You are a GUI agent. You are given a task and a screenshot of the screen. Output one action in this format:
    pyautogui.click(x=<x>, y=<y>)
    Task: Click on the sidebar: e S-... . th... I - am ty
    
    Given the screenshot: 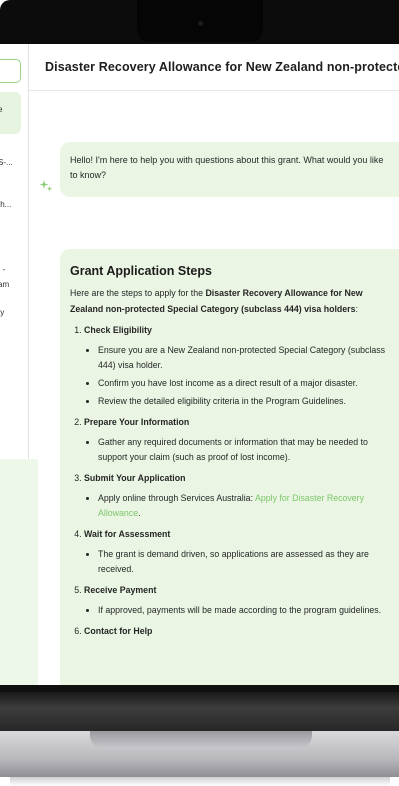 What is the action you would take?
    pyautogui.click(x=14, y=254)
    